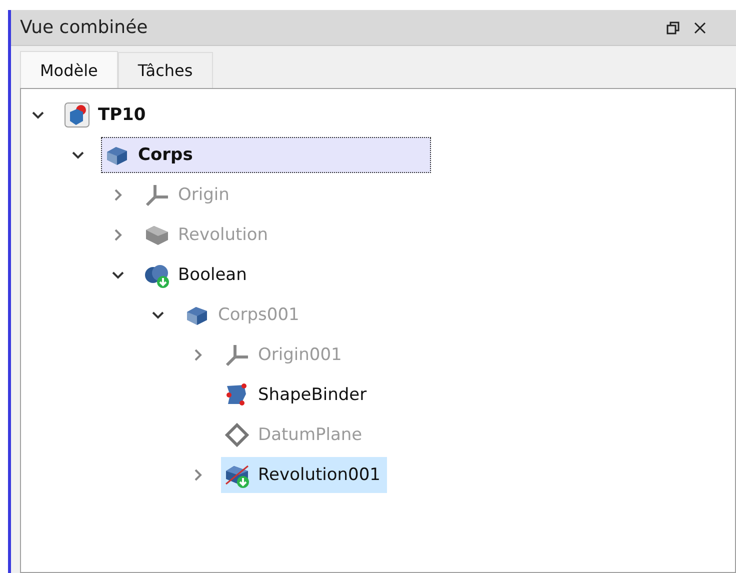 The width and height of the screenshot is (736, 573). What do you see at coordinates (122, 115) in the screenshot?
I see `item-label: TP10` at bounding box center [122, 115].